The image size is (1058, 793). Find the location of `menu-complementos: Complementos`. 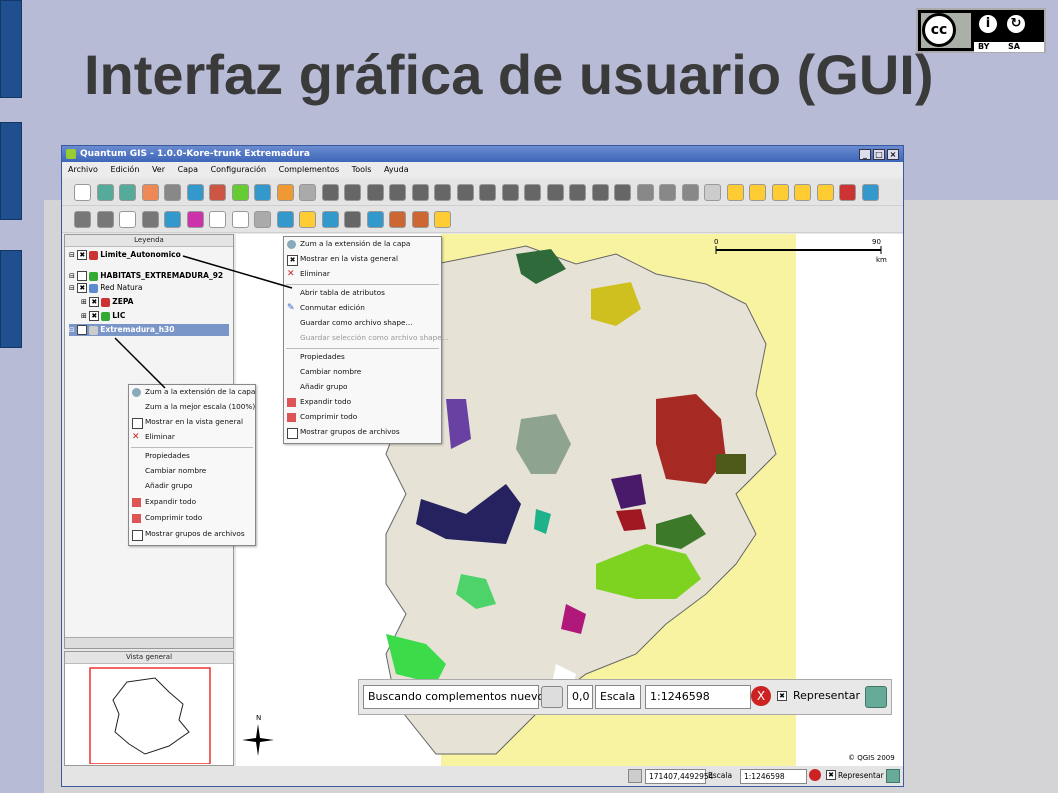

menu-complementos: Complementos is located at coordinates (309, 169).